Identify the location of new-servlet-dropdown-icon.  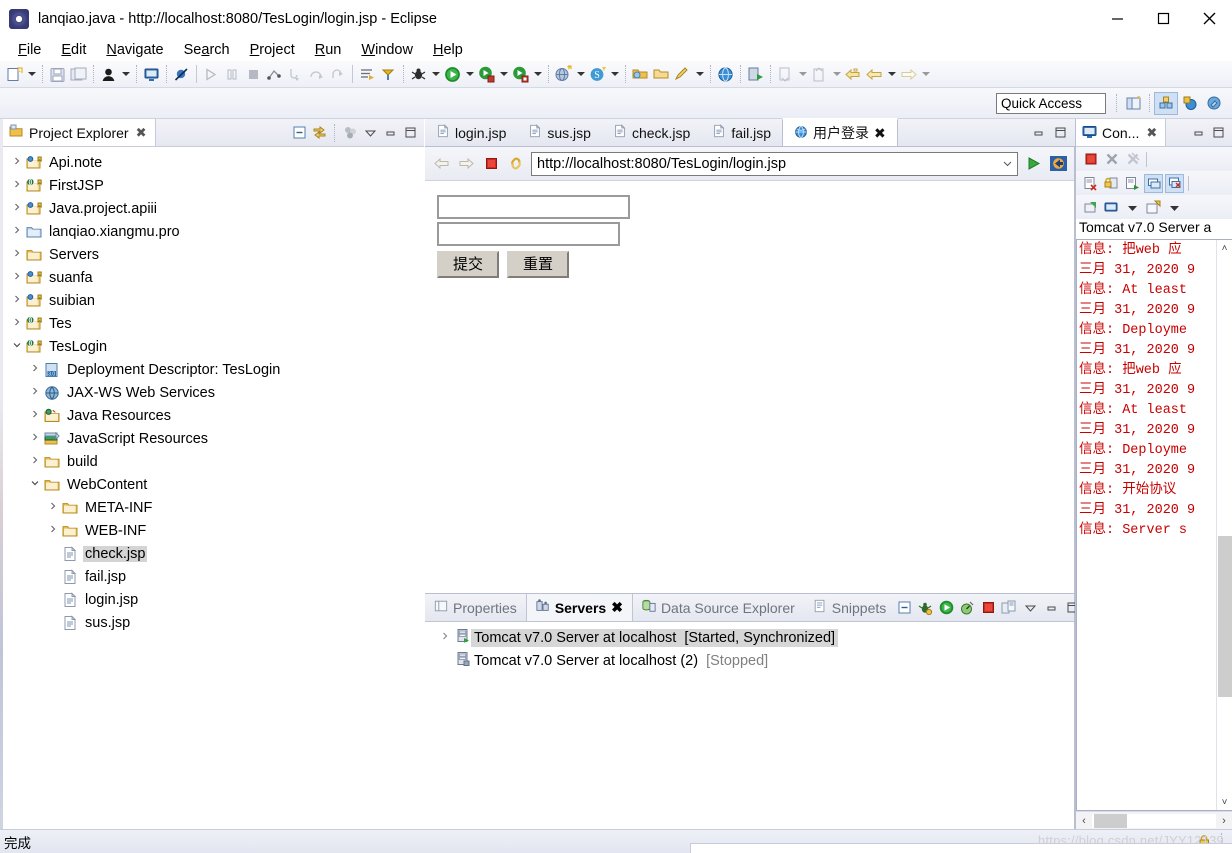
(614, 74).